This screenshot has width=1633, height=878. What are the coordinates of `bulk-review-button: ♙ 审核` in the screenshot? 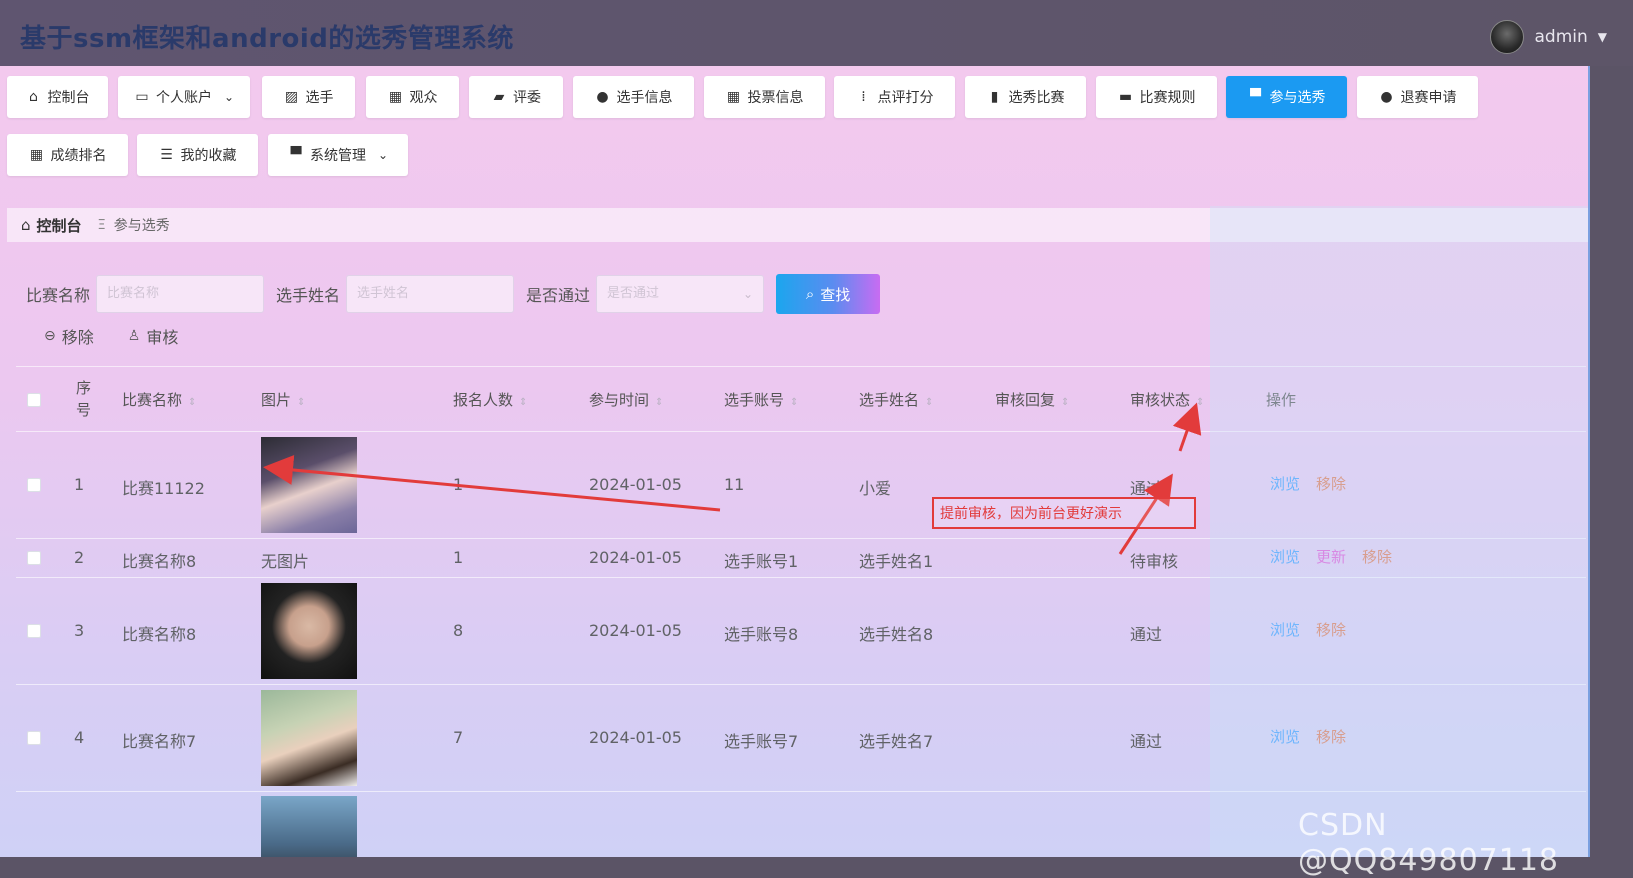 It's located at (153, 336).